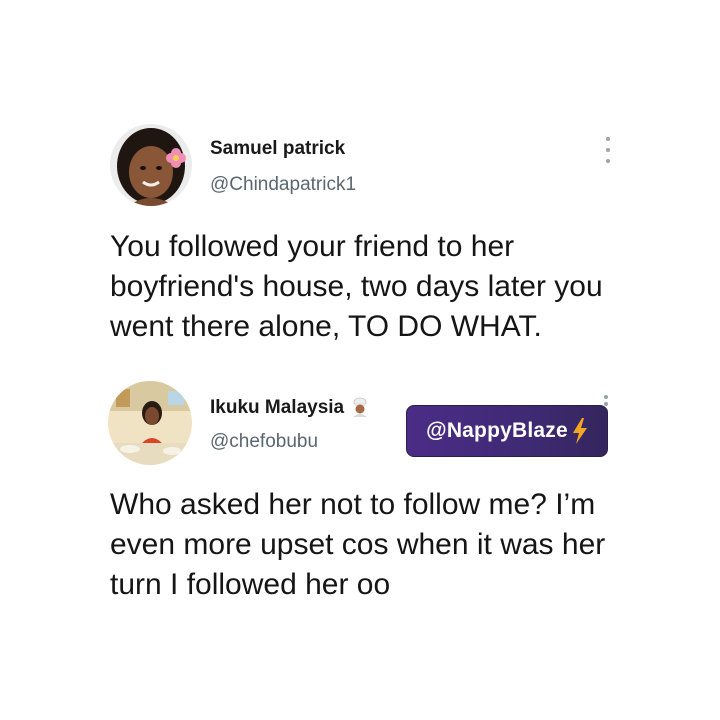  I want to click on watermark-text: @NappyBlaze, so click(497, 430).